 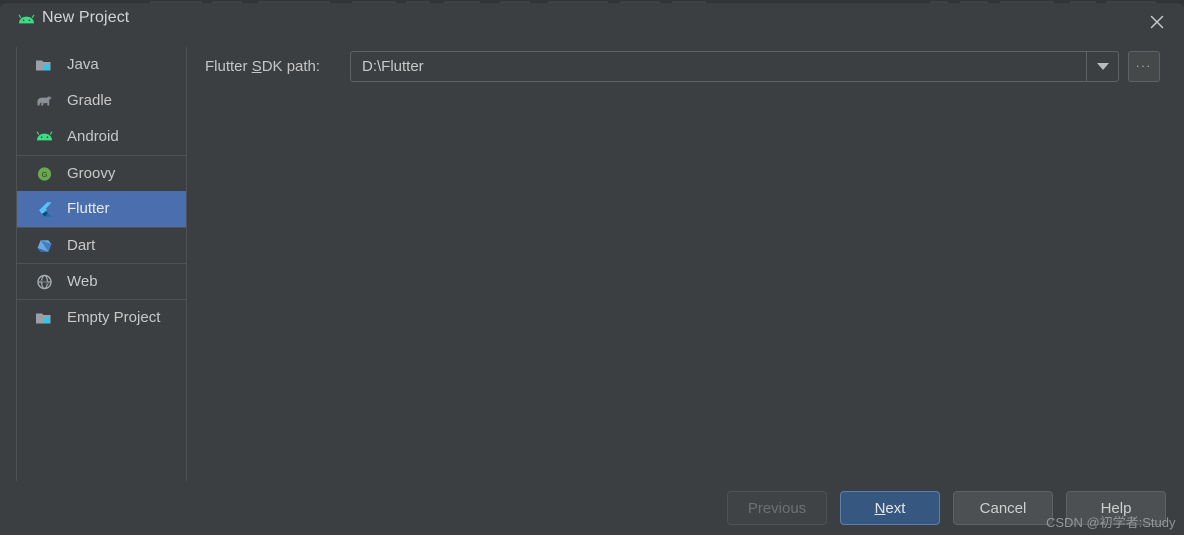 I want to click on sidebar-item-dart: Dart, so click(x=101, y=245).